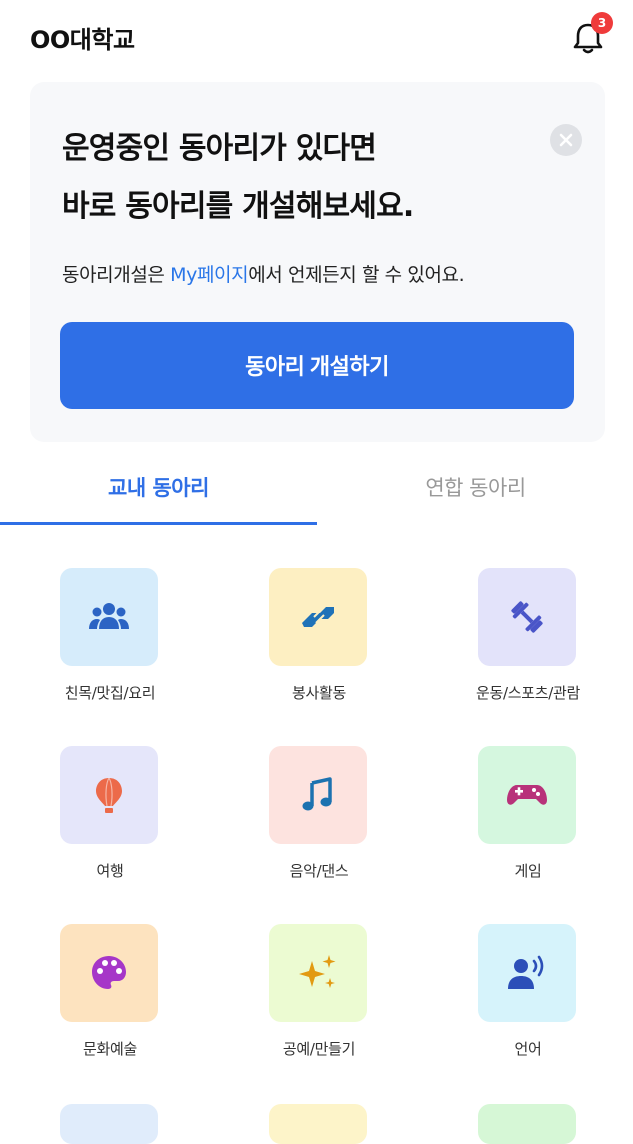  What do you see at coordinates (110, 693) in the screenshot?
I see `category-label: 친목/맛집/요리` at bounding box center [110, 693].